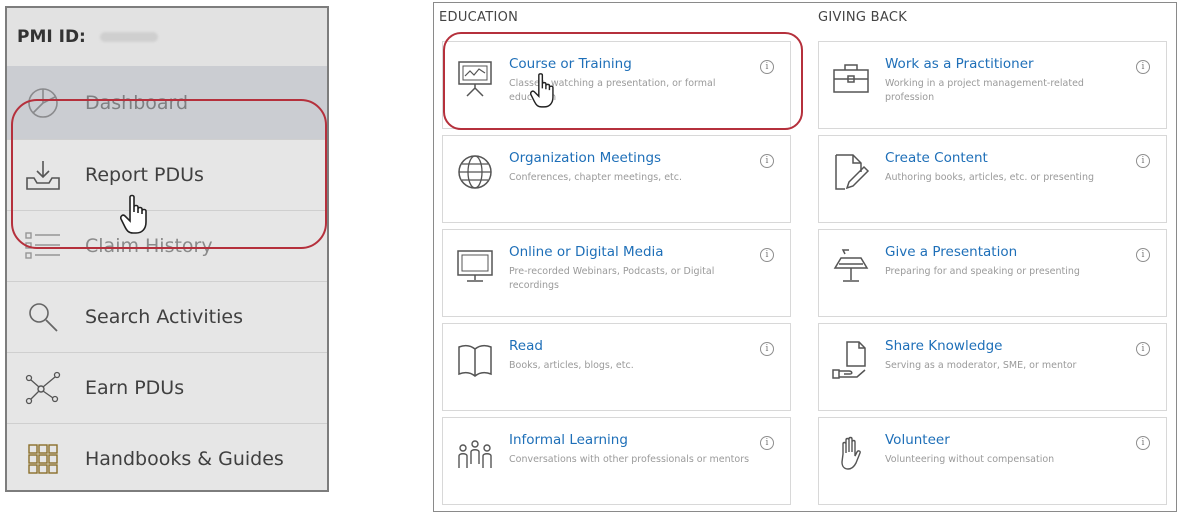 The height and width of the screenshot is (512, 1182). I want to click on sidebar-item-label: Dashboard, so click(137, 102).